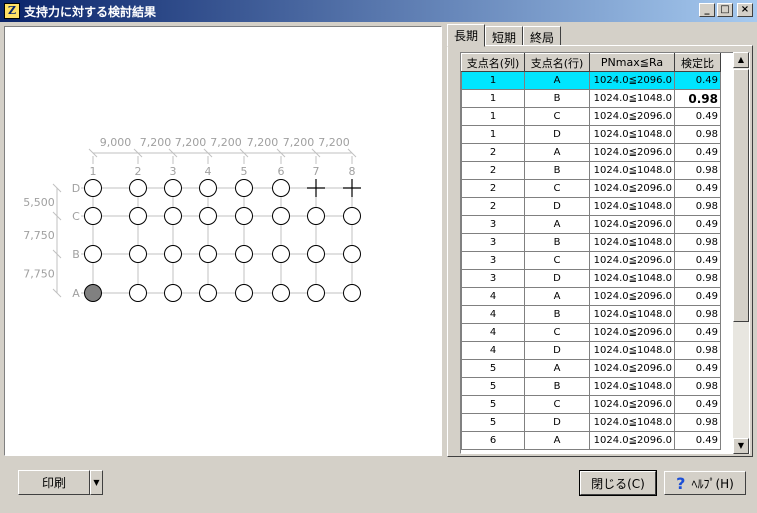 The image size is (757, 513). I want to click on column-header-support-row: 支点名(行), so click(557, 62).